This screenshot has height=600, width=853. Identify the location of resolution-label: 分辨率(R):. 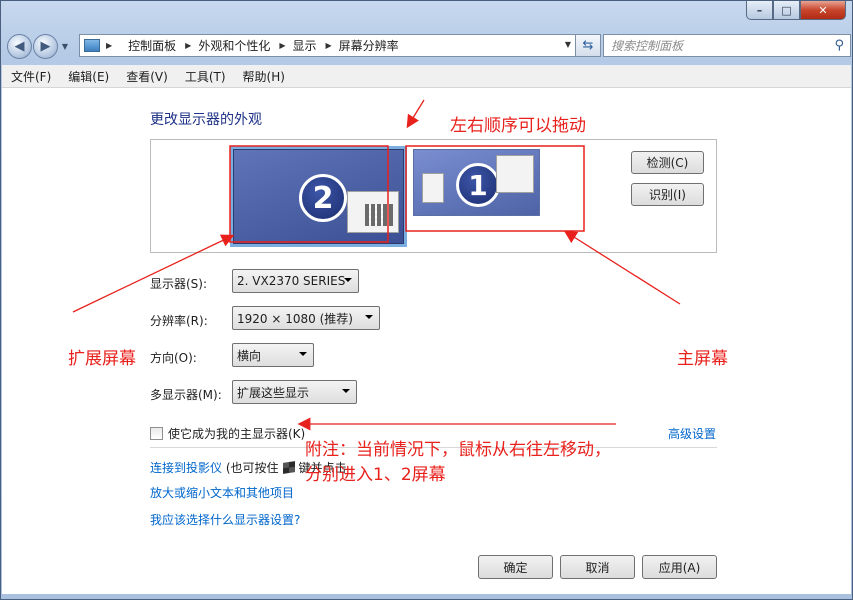
(179, 321).